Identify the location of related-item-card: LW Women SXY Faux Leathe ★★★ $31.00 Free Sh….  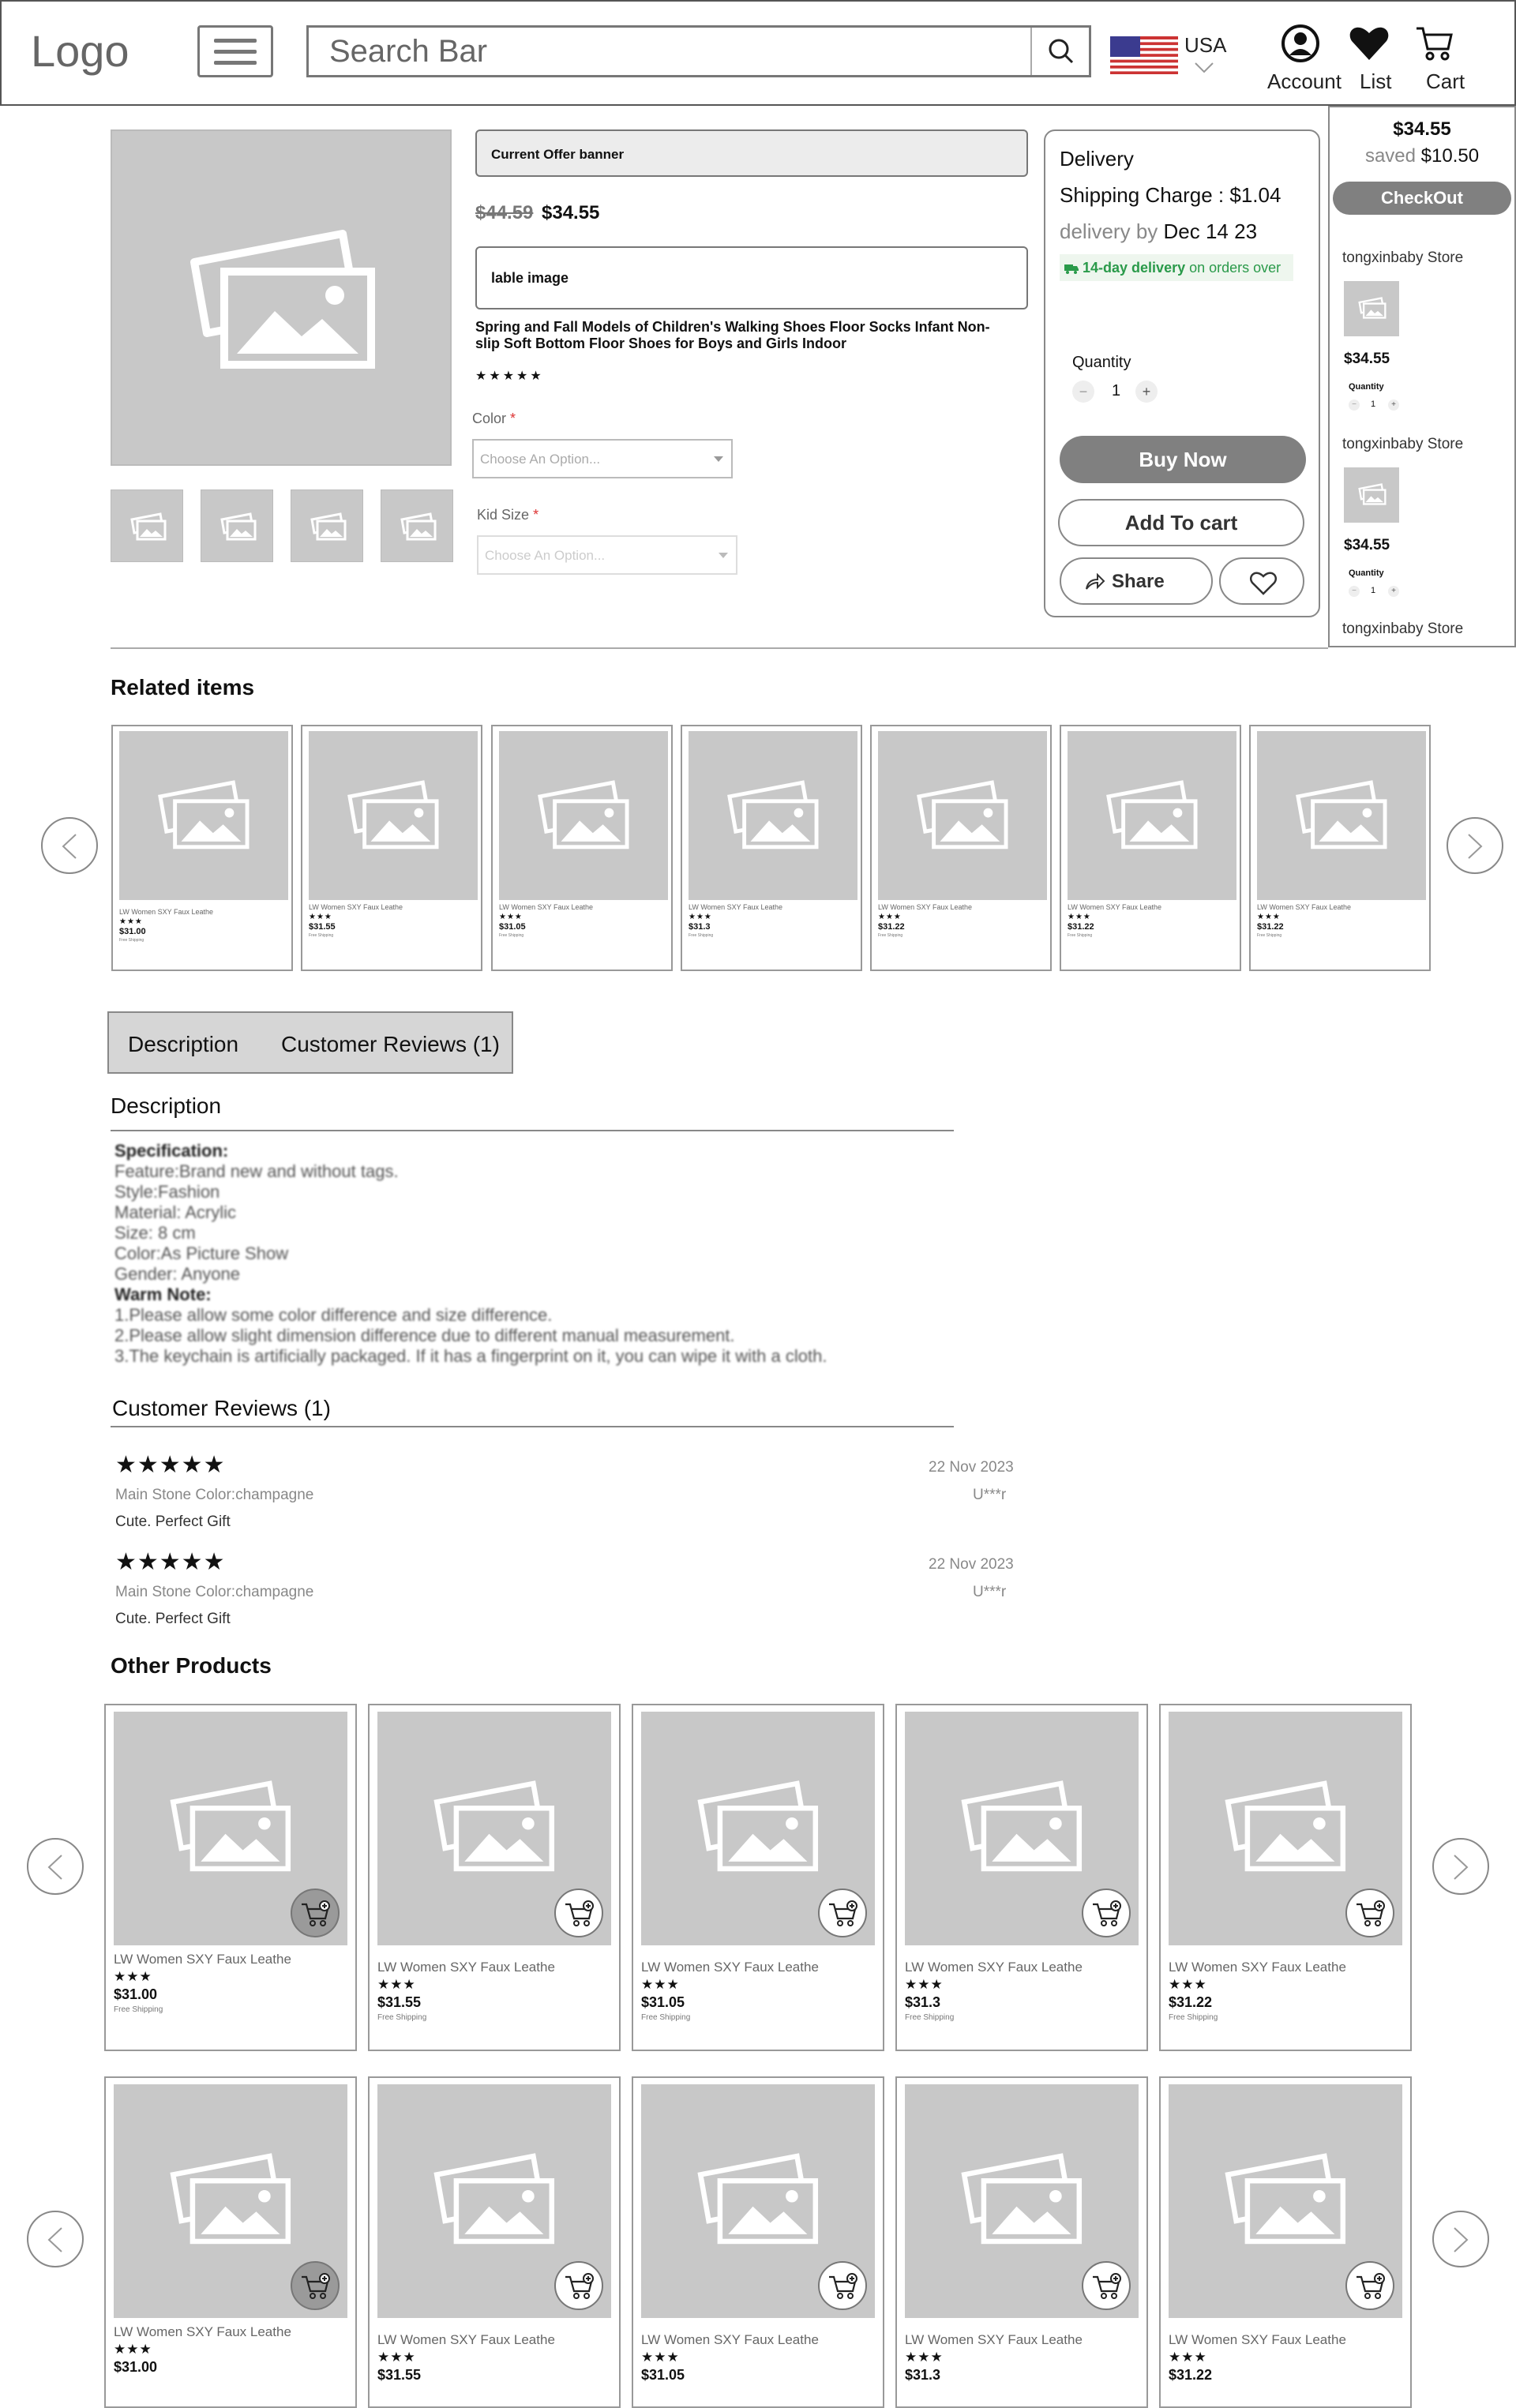
(202, 848).